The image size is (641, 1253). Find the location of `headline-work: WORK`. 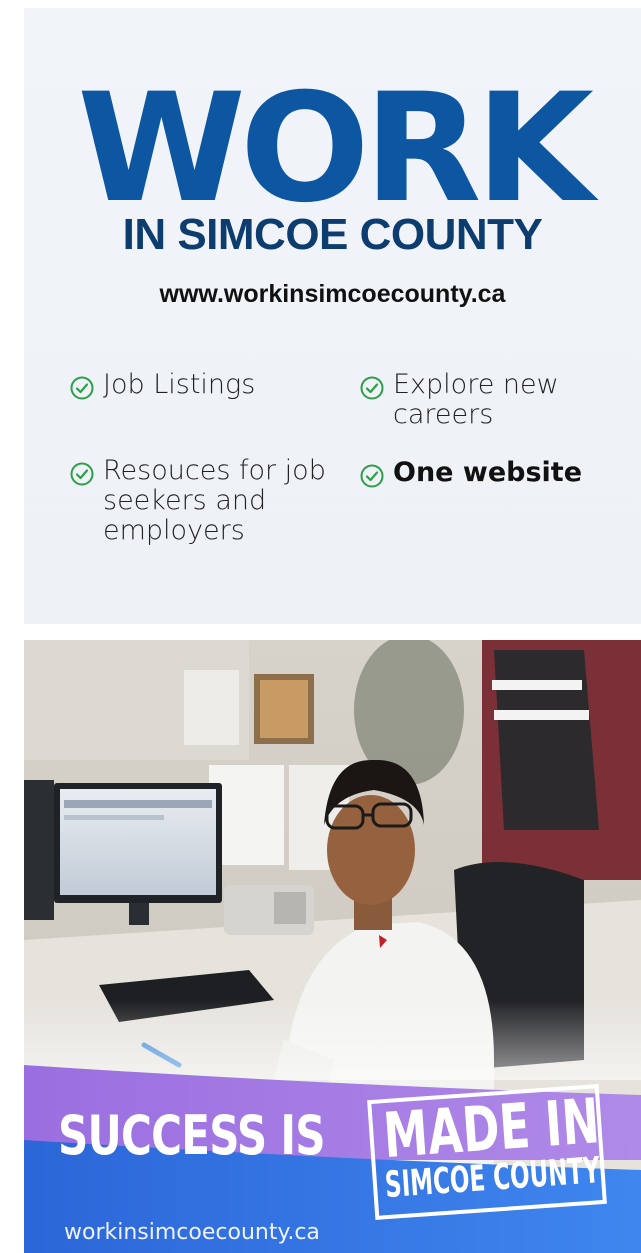

headline-work: WORK is located at coordinates (335, 149).